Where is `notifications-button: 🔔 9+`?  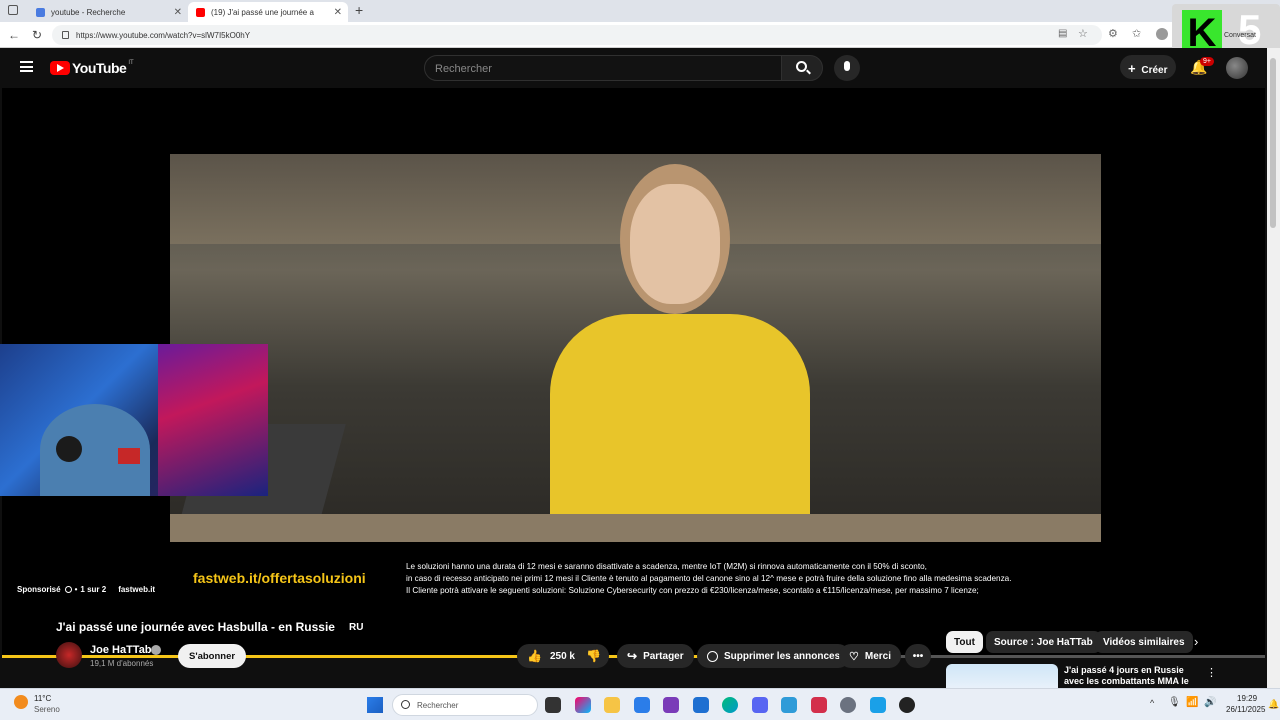
notifications-button: 🔔 9+ is located at coordinates (1202, 67).